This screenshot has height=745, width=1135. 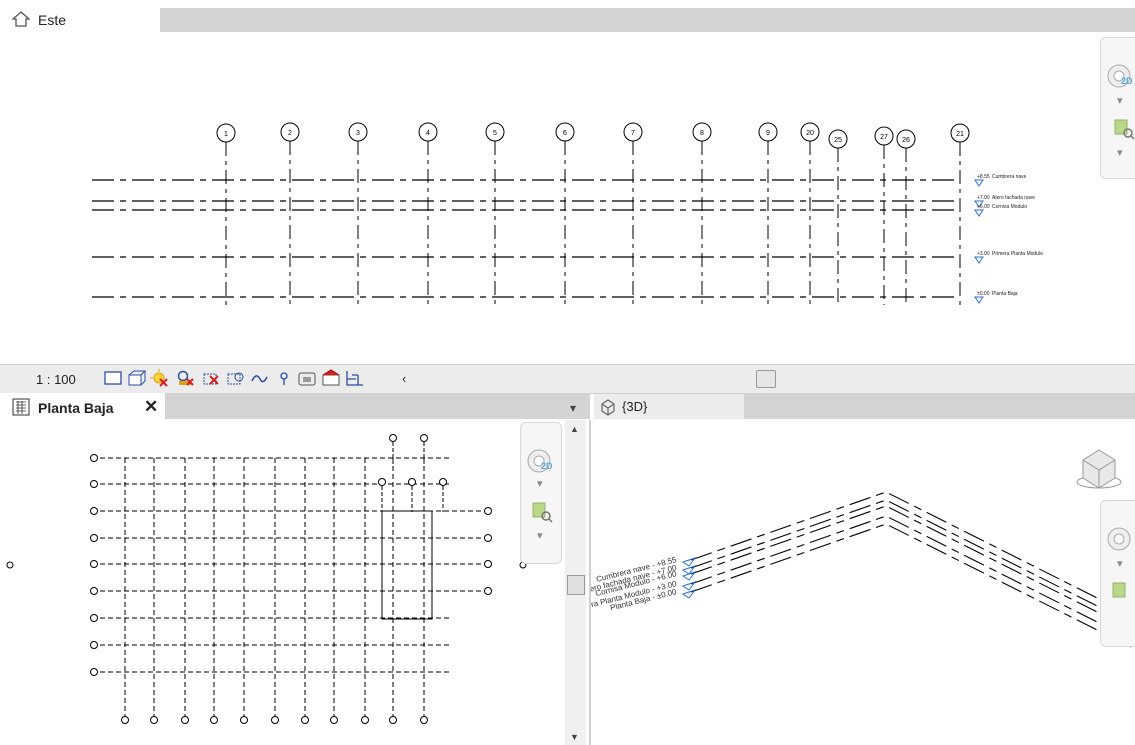 I want to click on dropdown-arrow-icon: ▾, so click(x=1120, y=100).